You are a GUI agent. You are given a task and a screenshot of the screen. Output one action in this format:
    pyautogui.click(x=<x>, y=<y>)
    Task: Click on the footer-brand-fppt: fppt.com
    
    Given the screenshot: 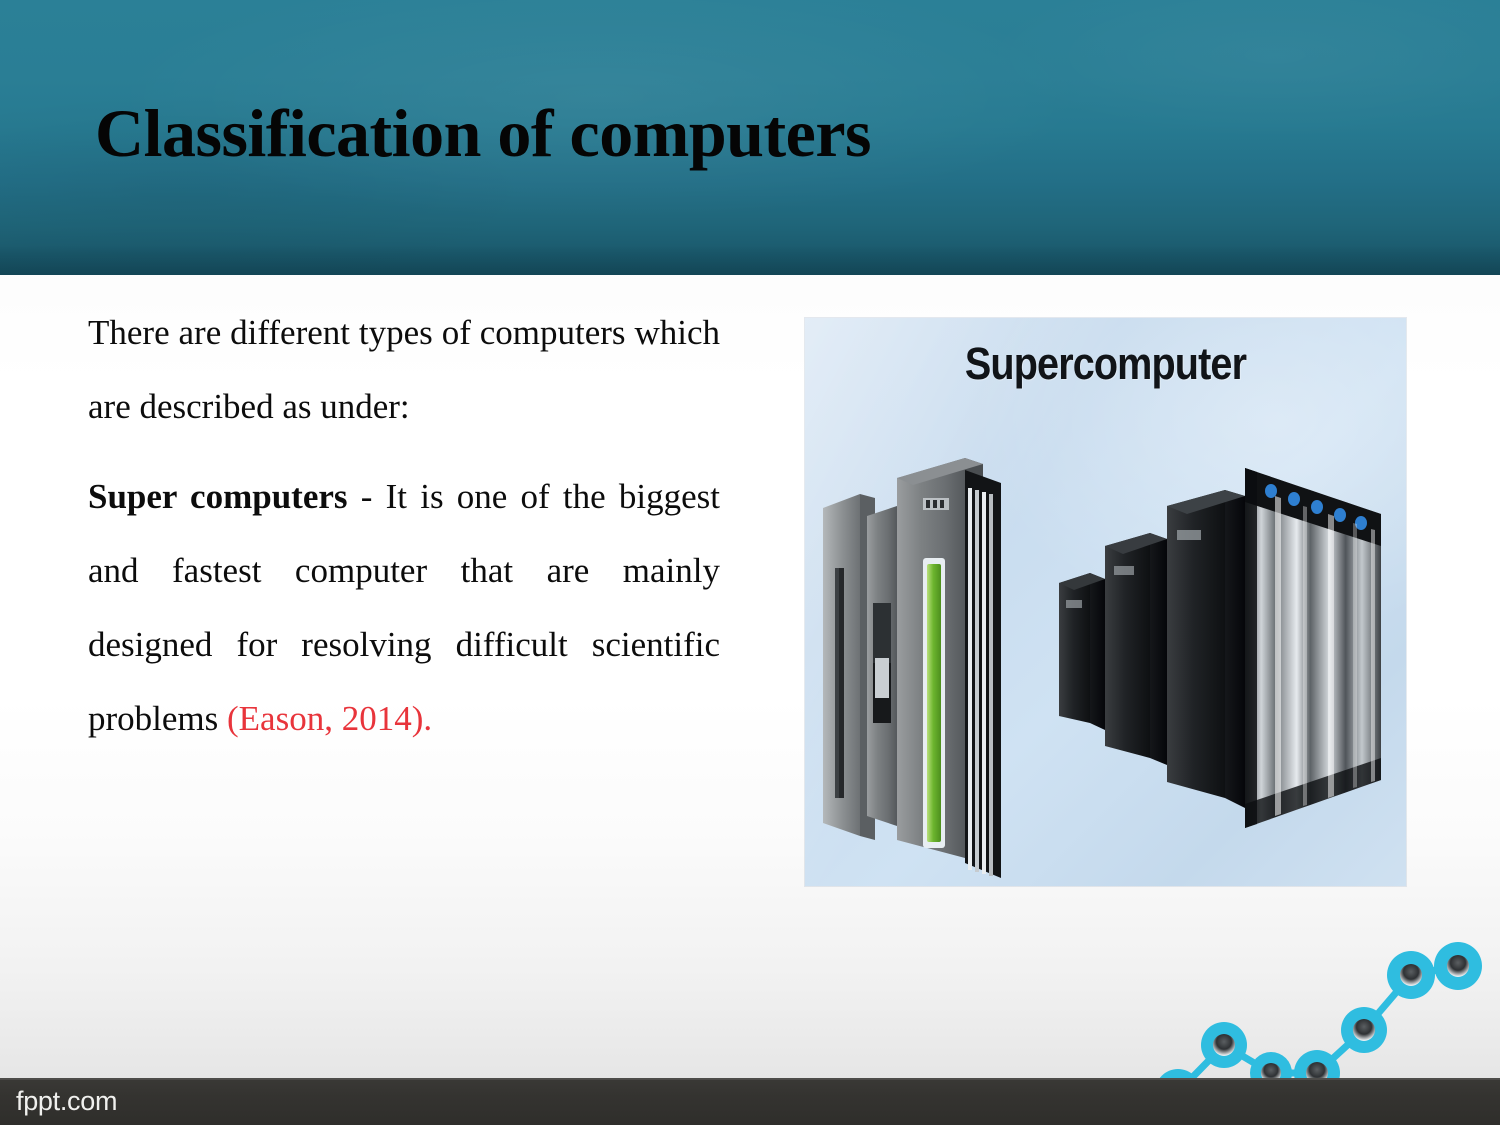 What is the action you would take?
    pyautogui.click(x=67, y=1101)
    